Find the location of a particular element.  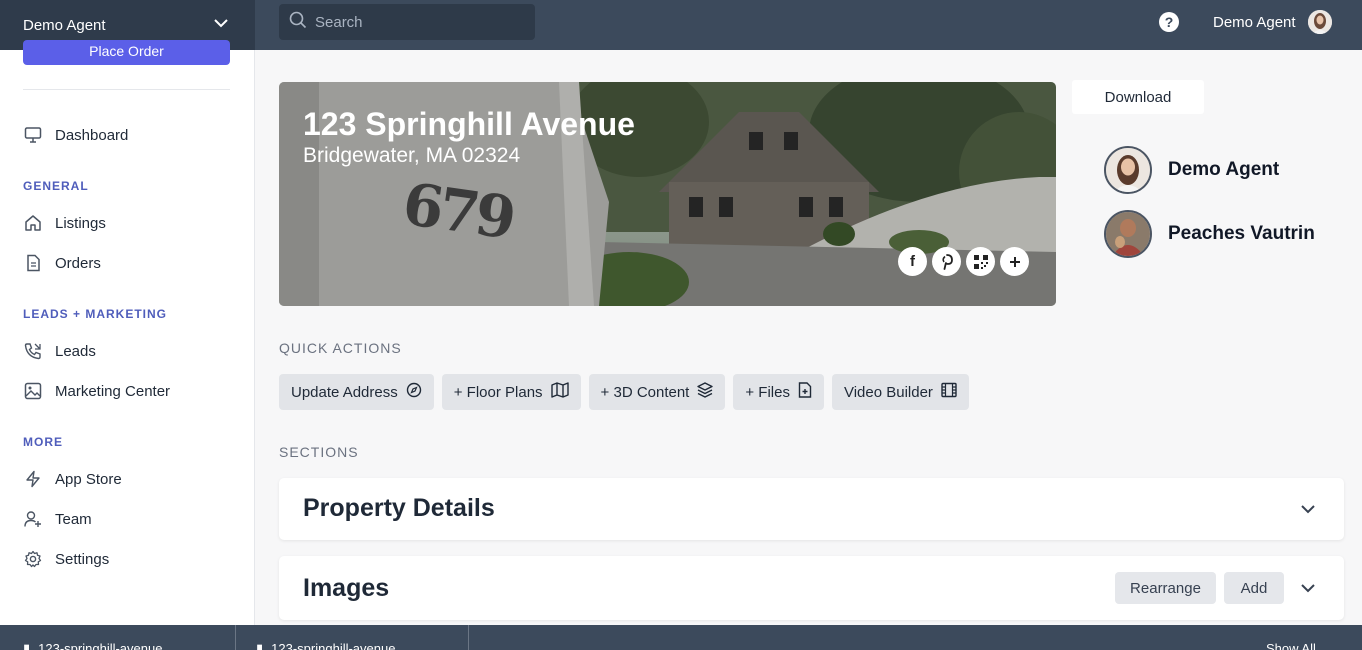

section-label-leads-marketing: LEADS + MARKETING is located at coordinates (95, 314).